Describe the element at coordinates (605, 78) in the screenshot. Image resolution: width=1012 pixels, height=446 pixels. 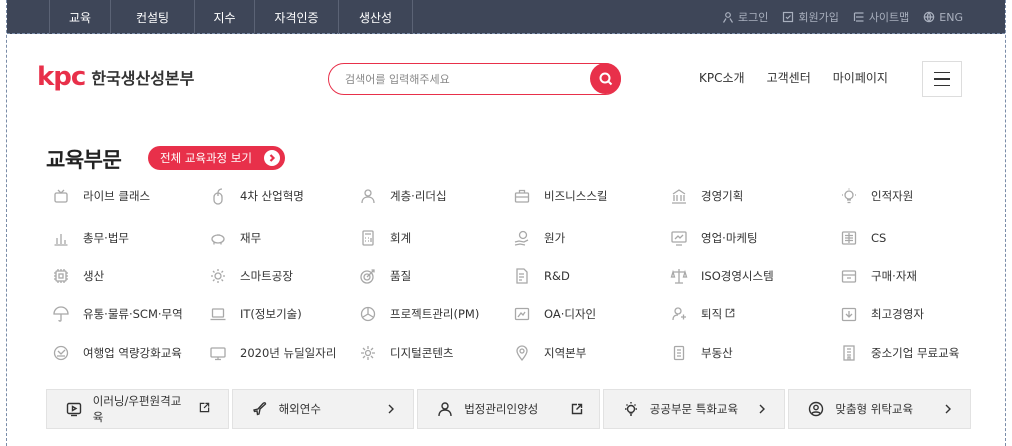
I see `search-button` at that location.